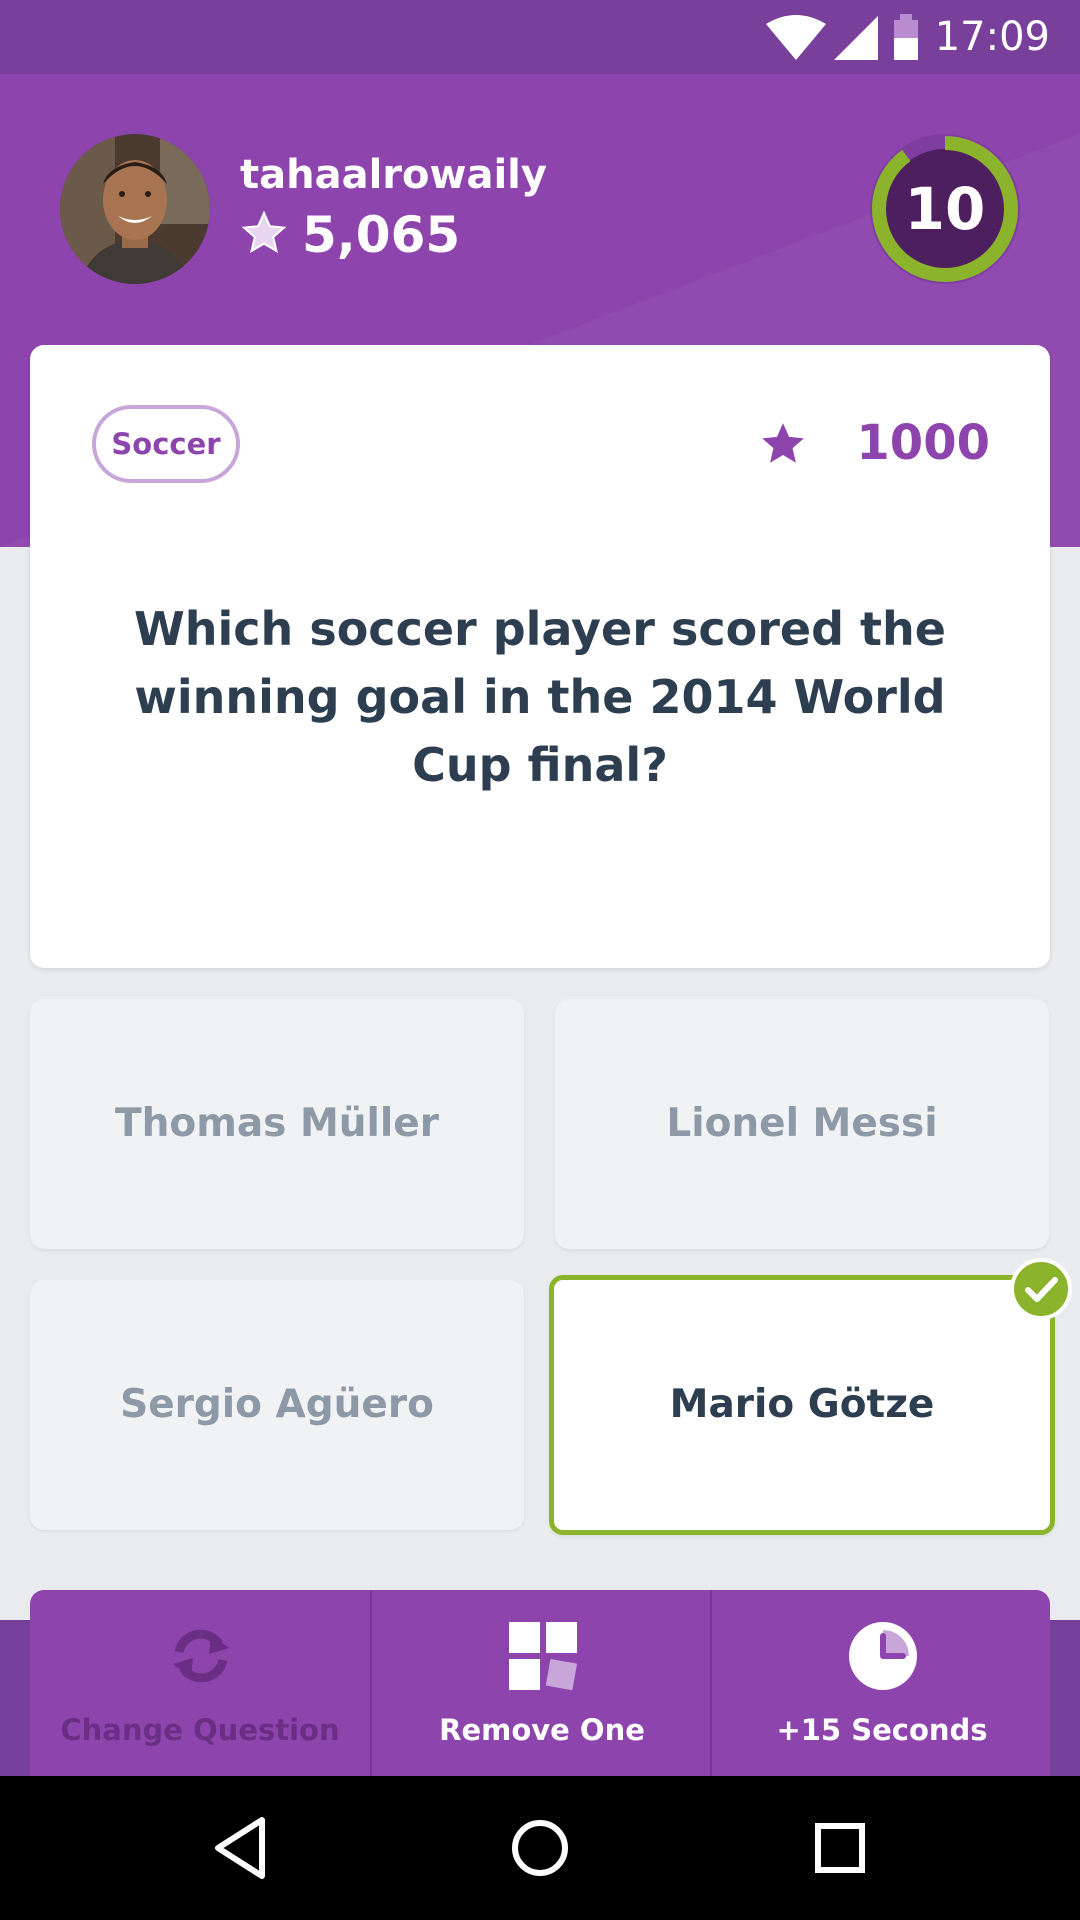  I want to click on battery-icon, so click(906, 37).